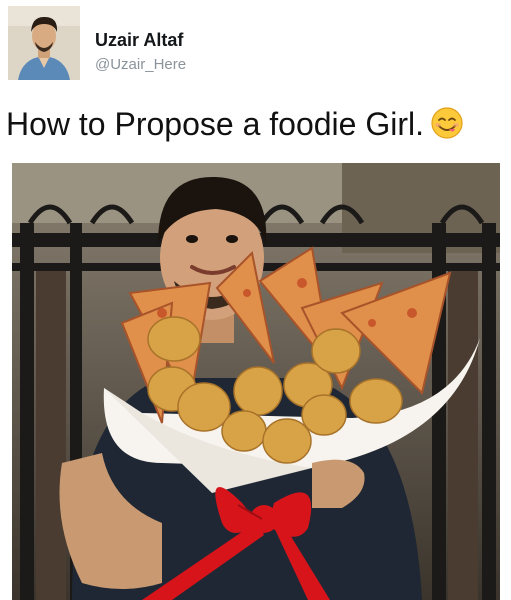  I want to click on tweet-text: How to Propose a foodie Girl., so click(235, 125).